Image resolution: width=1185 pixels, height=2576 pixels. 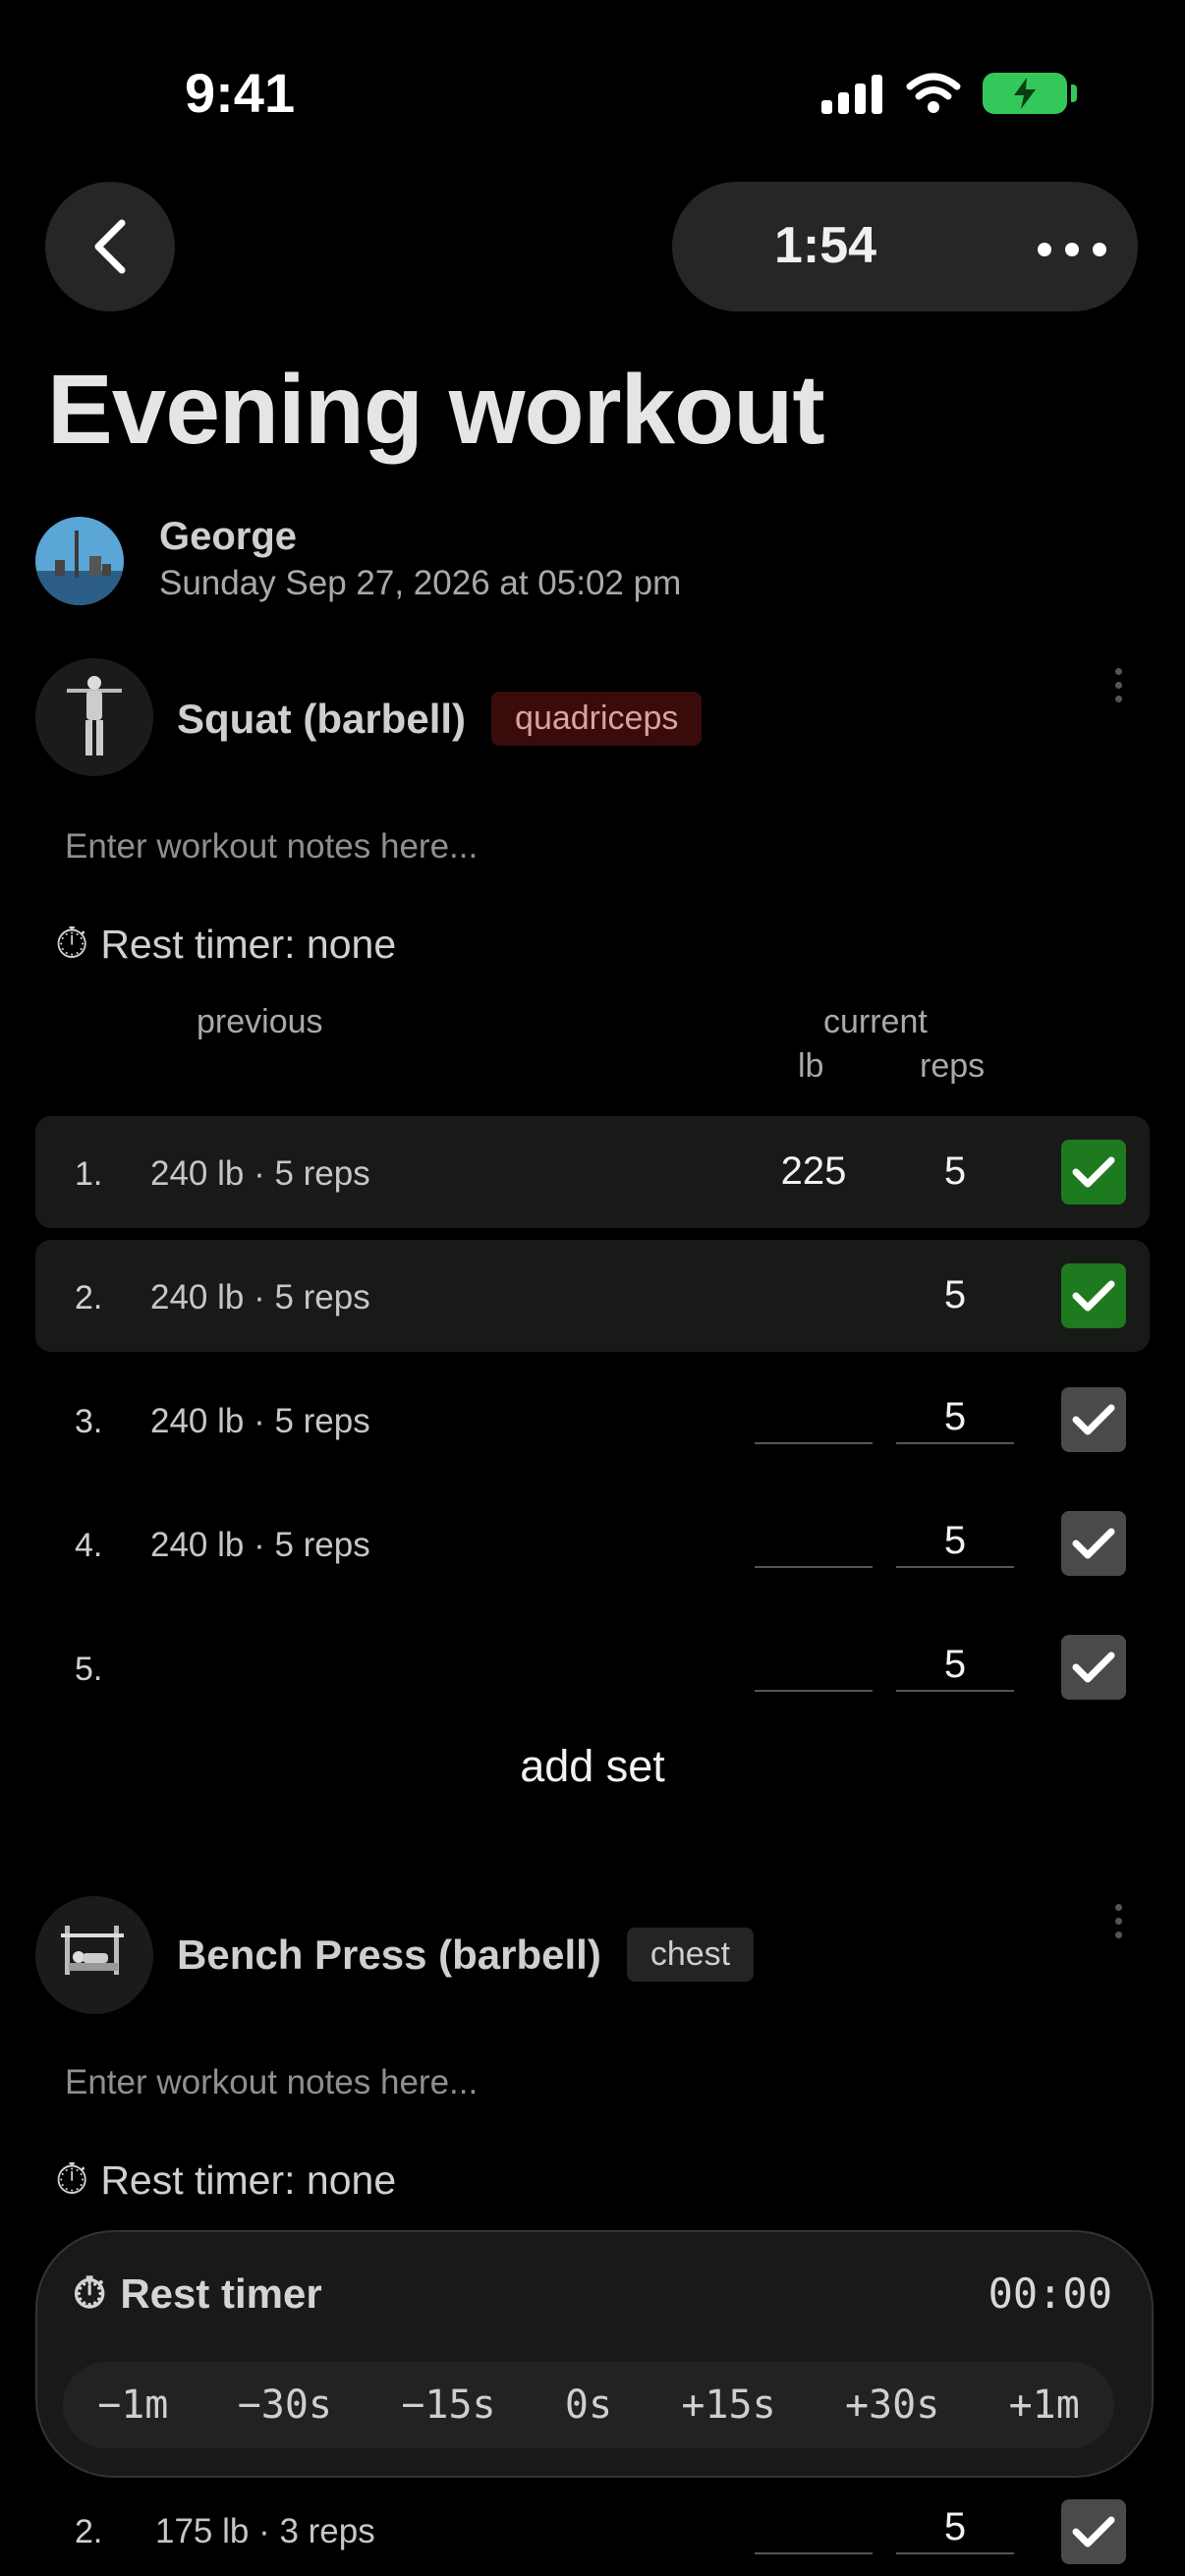 What do you see at coordinates (876, 1021) in the screenshot?
I see `column-current: current` at bounding box center [876, 1021].